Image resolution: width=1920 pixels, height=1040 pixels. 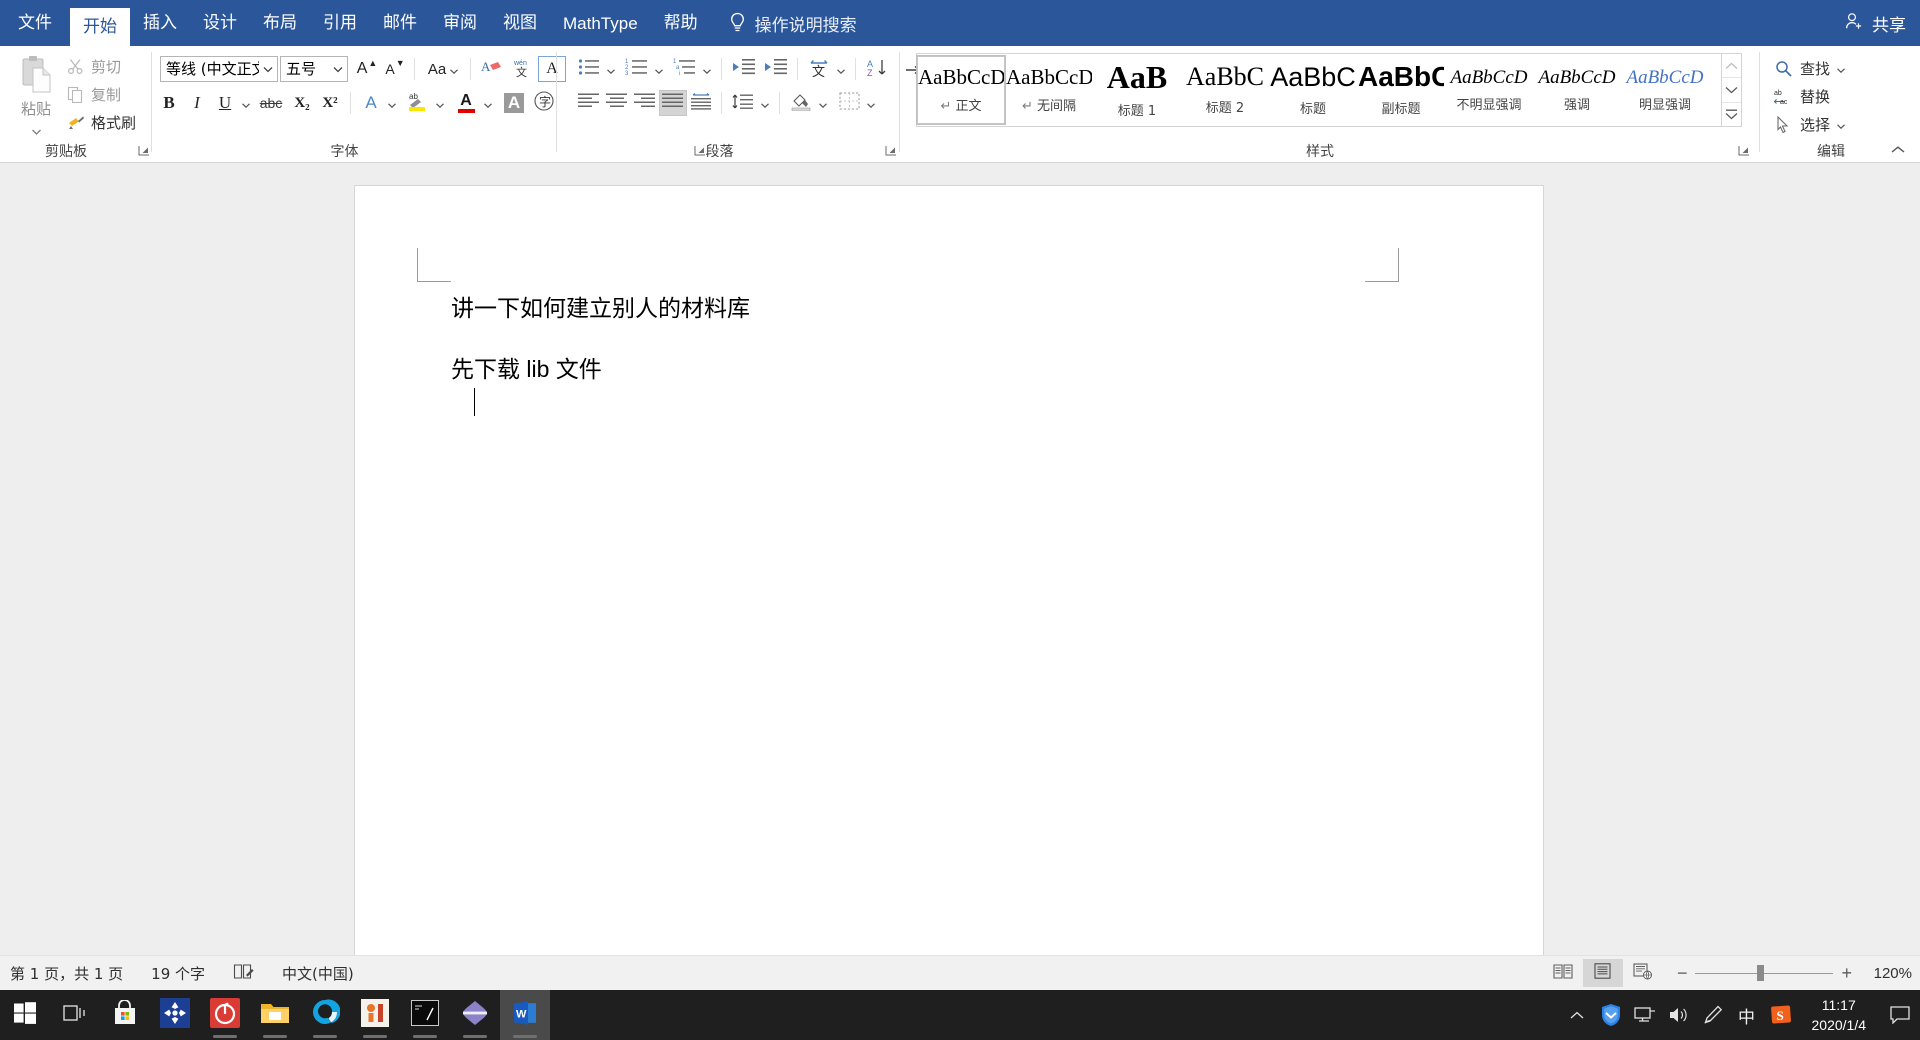 What do you see at coordinates (325, 1015) in the screenshot?
I see `qq-browser-button` at bounding box center [325, 1015].